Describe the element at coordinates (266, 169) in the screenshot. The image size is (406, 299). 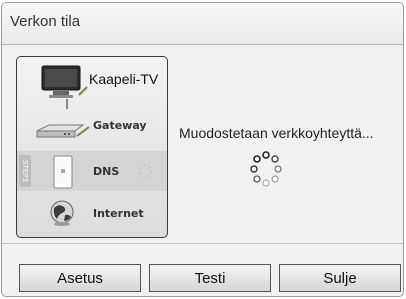
I see `loading-spinner-icon` at that location.